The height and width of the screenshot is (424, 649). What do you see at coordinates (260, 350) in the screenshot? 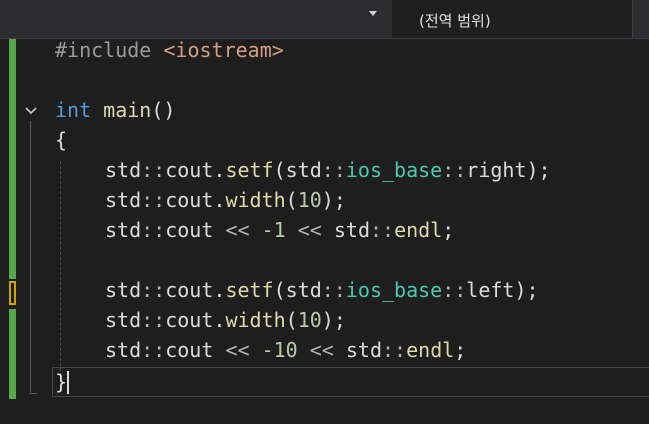
I see `code-line-11: std::cout << -10 << std::endl;` at bounding box center [260, 350].